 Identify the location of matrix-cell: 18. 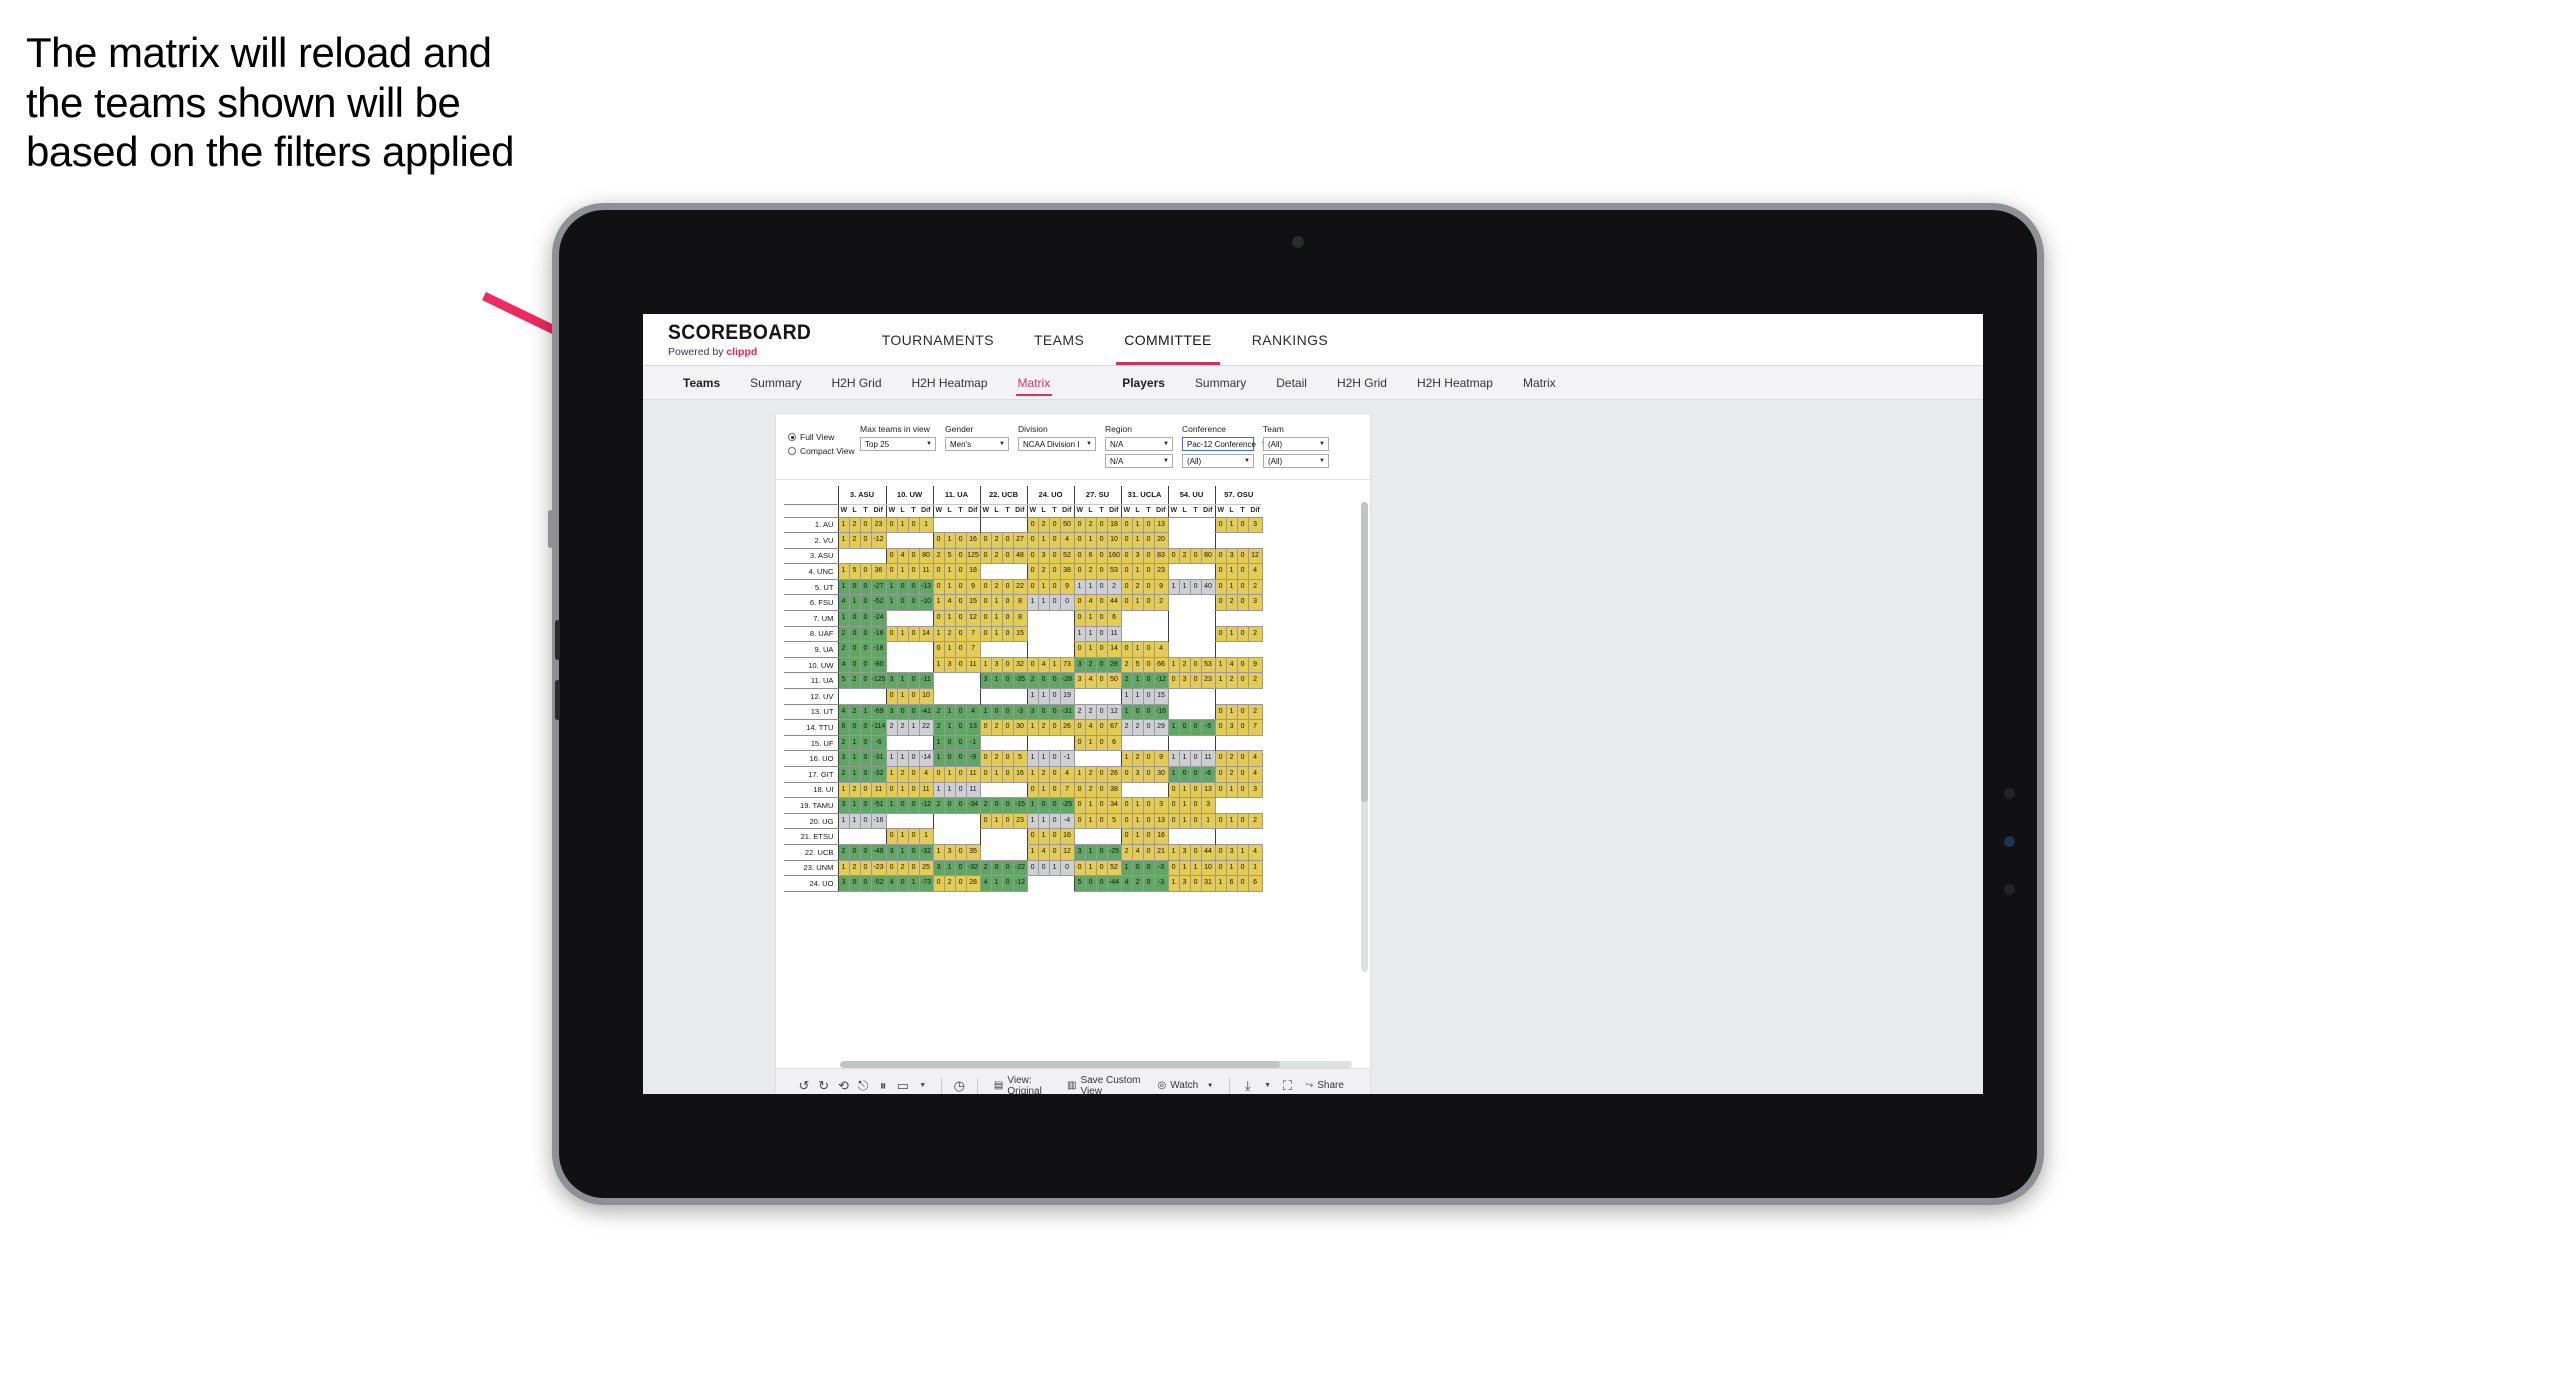
(1114, 525).